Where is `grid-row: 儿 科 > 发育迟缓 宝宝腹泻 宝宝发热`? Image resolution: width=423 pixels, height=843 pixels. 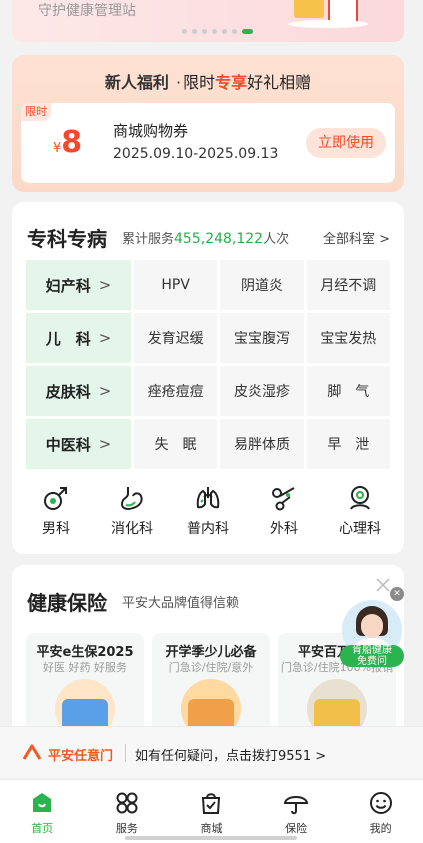
grid-row: 儿 科 > 发育迟缓 宝宝腹泻 宝宝发热 is located at coordinates (208, 338).